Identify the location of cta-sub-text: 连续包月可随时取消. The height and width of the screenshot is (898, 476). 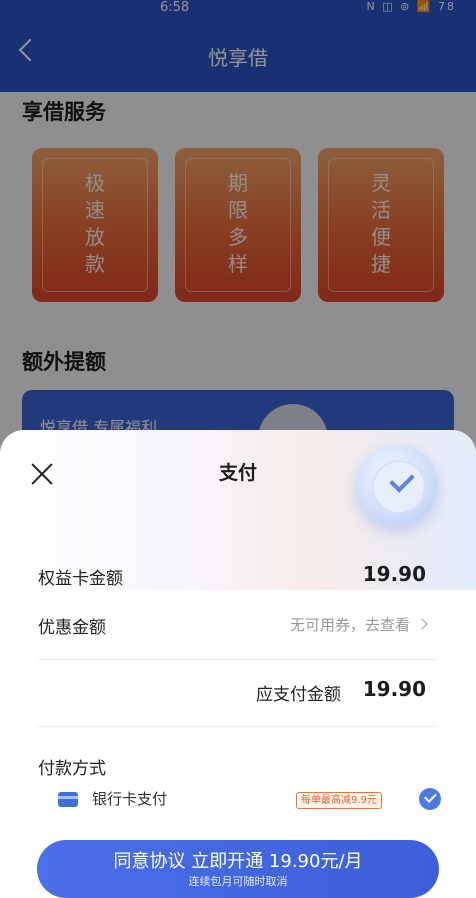
(238, 881).